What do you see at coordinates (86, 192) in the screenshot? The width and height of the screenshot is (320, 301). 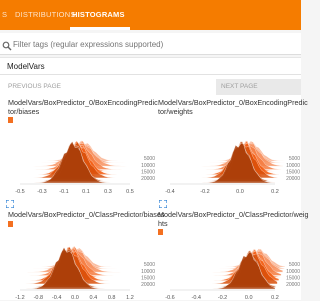 I see `x-tick-label: 0.1` at bounding box center [86, 192].